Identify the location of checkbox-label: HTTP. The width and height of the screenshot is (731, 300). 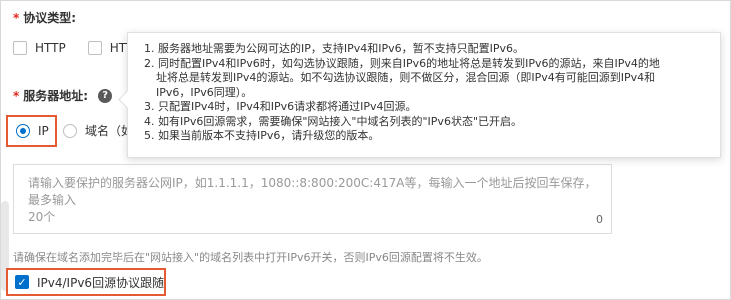
(50, 48).